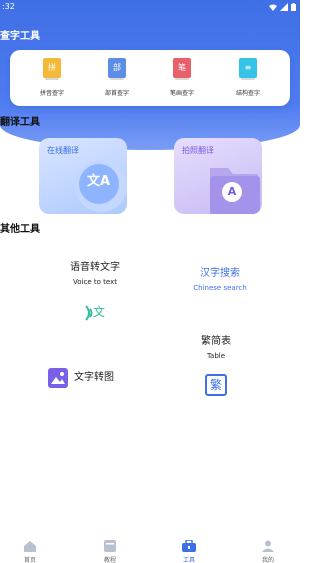  What do you see at coordinates (220, 288) in the screenshot?
I see `chinese-search-subtitle: Chinese search` at bounding box center [220, 288].